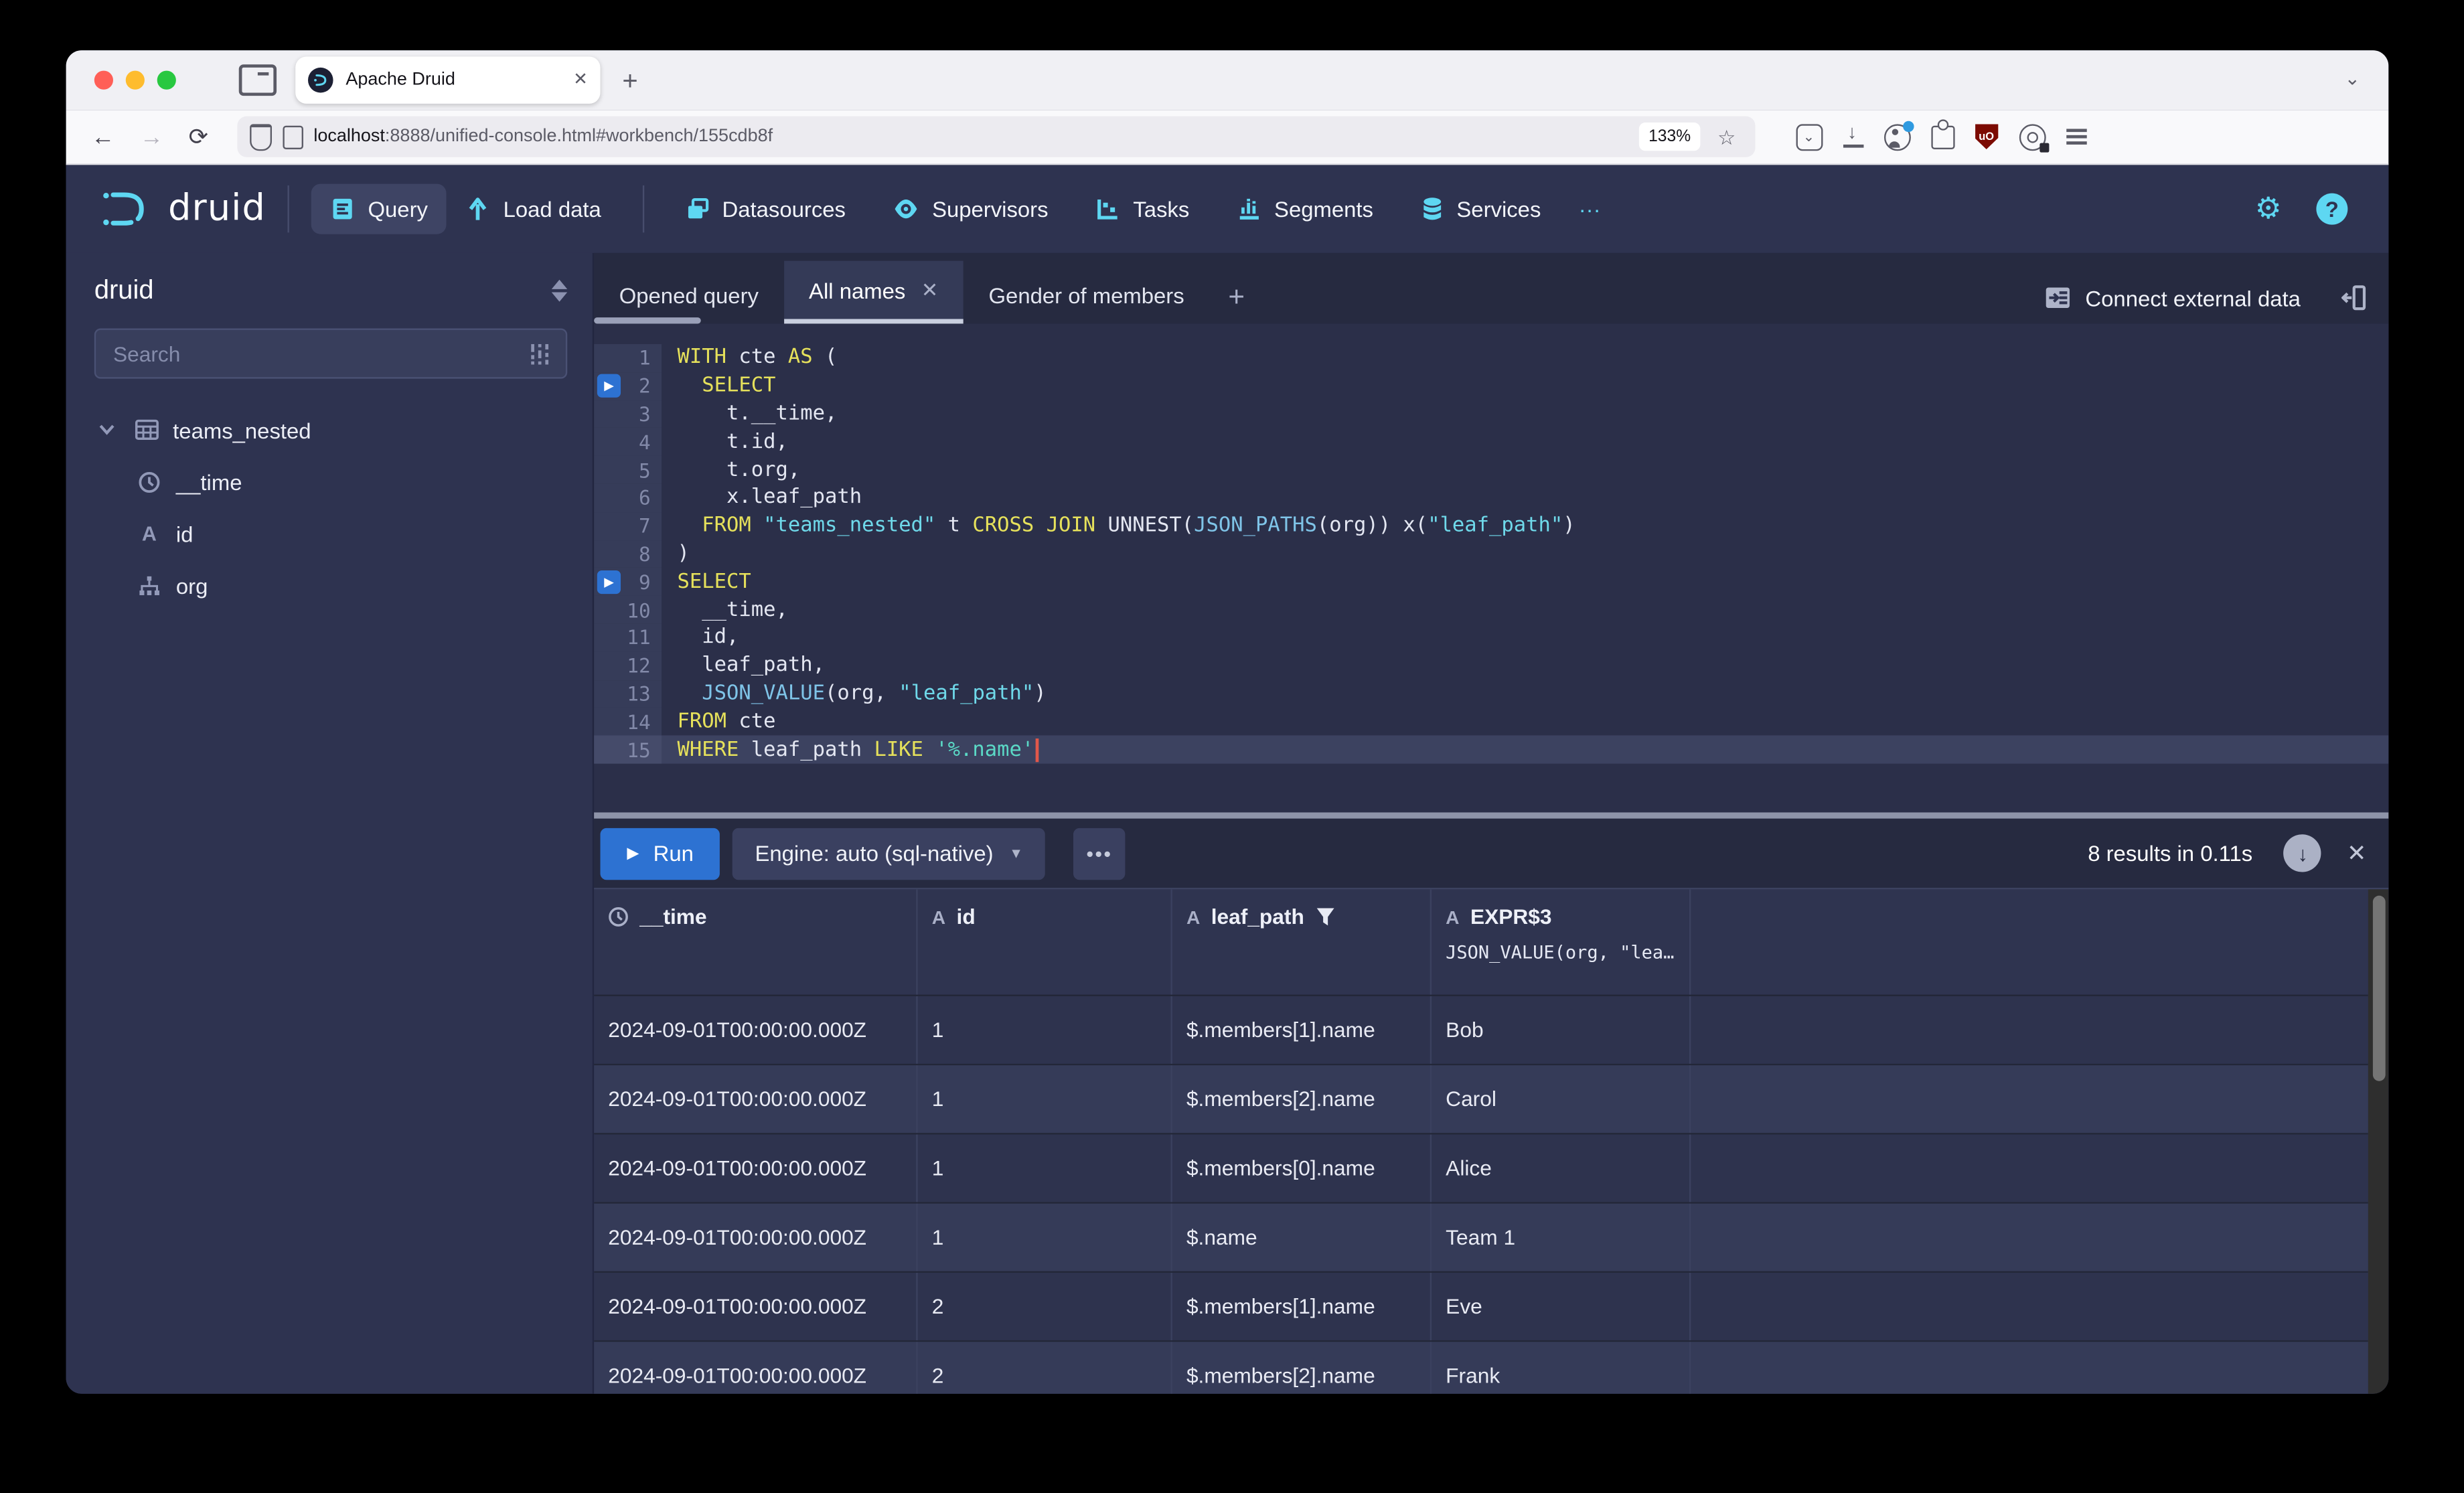 This screenshot has width=2464, height=1493. I want to click on forward-button: →, so click(151, 136).